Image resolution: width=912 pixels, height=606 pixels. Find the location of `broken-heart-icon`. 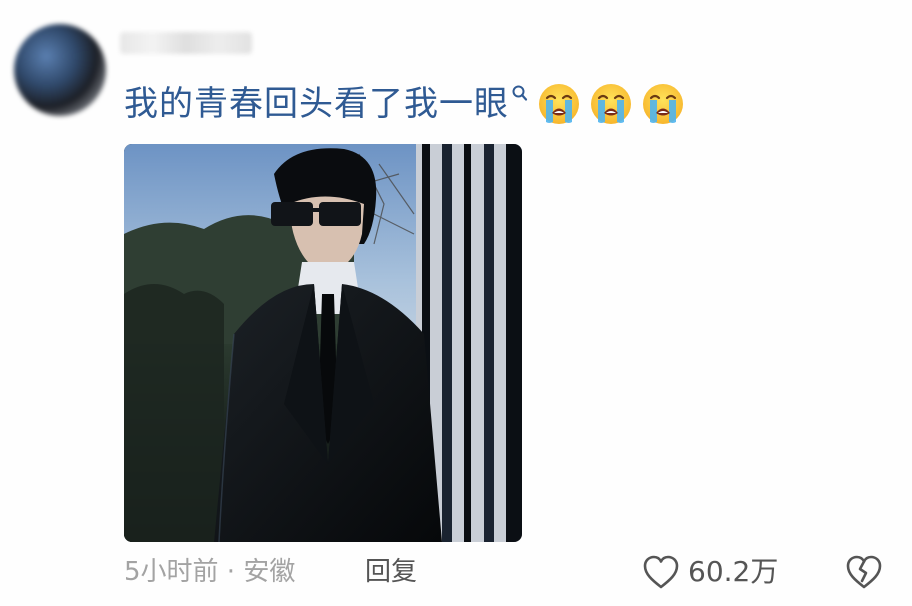

broken-heart-icon is located at coordinates (864, 572).